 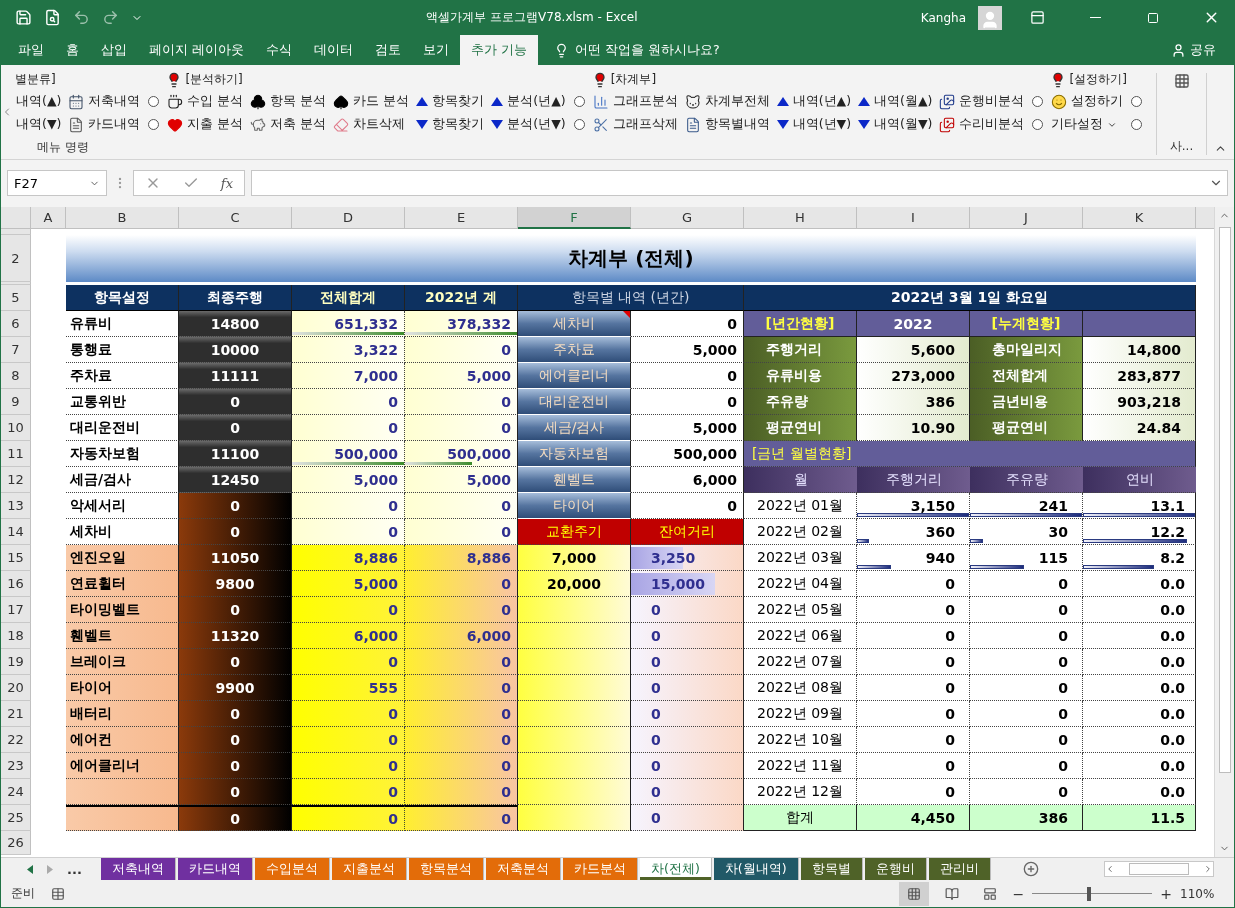 What do you see at coordinates (959, 869) in the screenshot?
I see `sheet-tab: 관리비` at bounding box center [959, 869].